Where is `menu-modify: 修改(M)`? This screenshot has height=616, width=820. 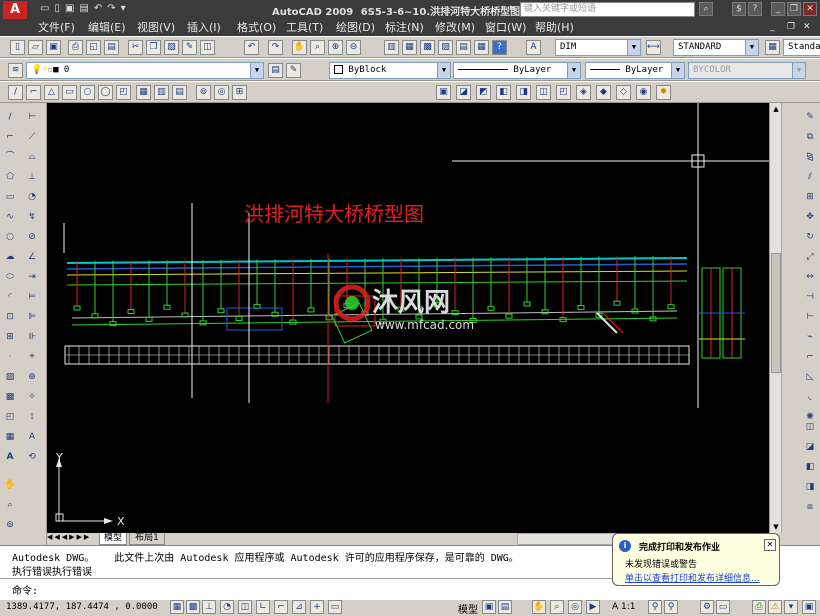 menu-modify: 修改(M) is located at coordinates (455, 28).